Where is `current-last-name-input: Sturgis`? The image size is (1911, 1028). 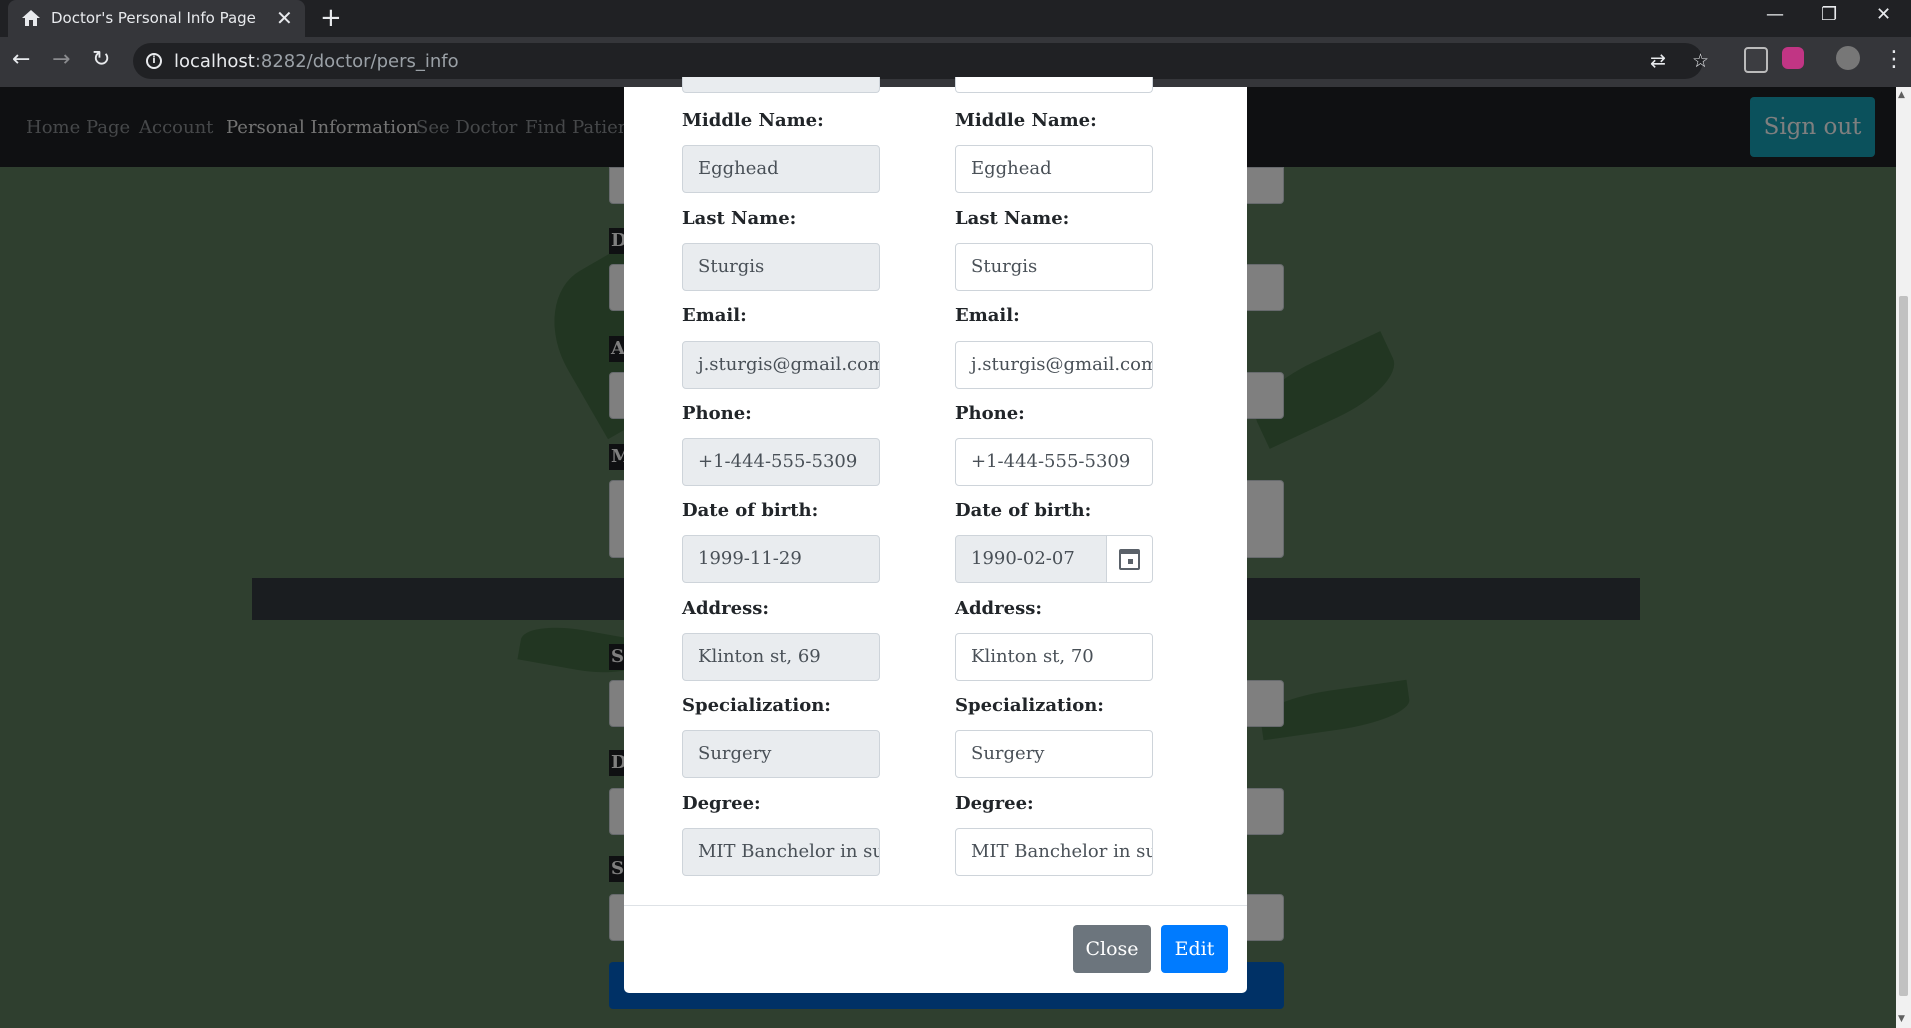
current-last-name-input: Sturgis is located at coordinates (781, 267).